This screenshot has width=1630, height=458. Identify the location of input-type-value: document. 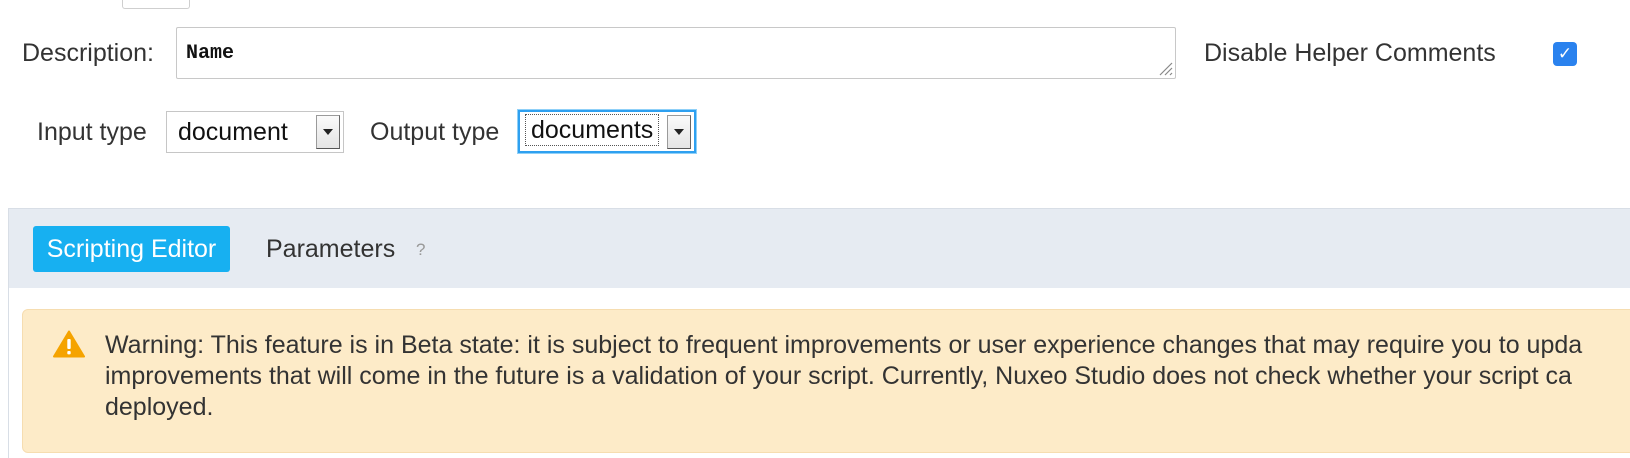
(233, 132).